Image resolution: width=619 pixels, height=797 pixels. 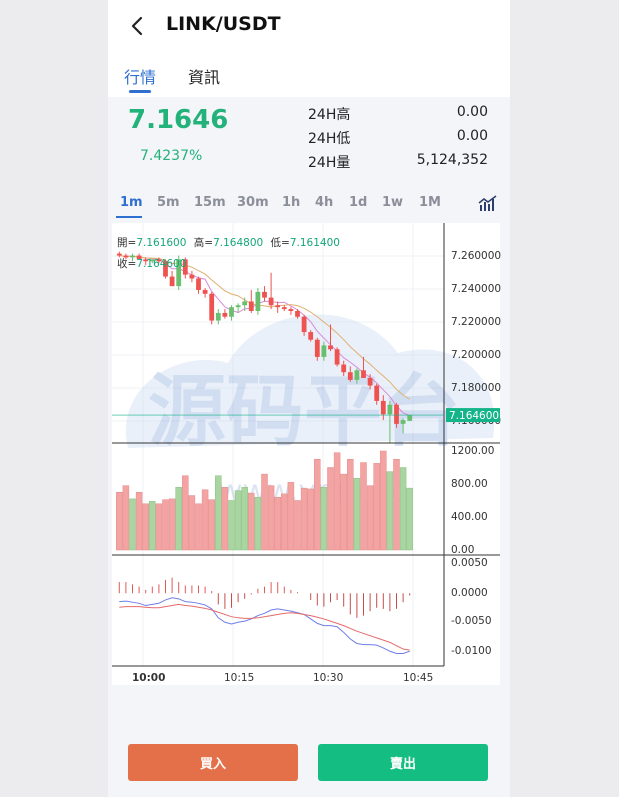 I want to click on time-tick: 10:45, so click(x=418, y=678).